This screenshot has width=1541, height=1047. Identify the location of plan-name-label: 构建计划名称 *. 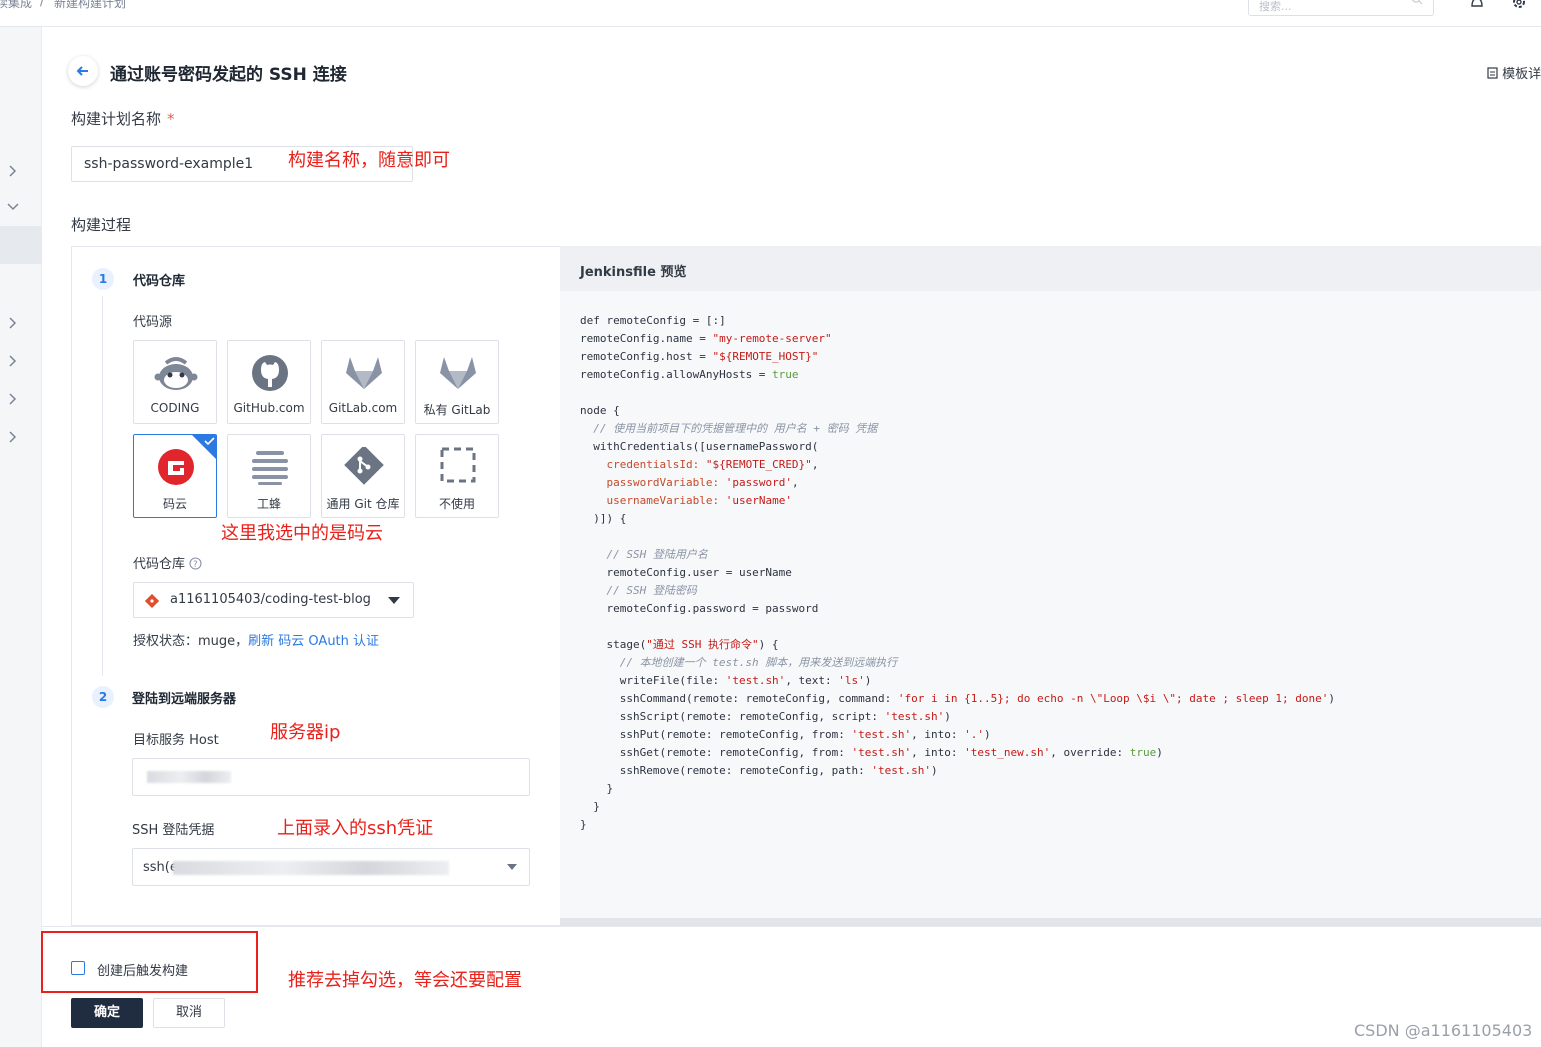
(123, 118).